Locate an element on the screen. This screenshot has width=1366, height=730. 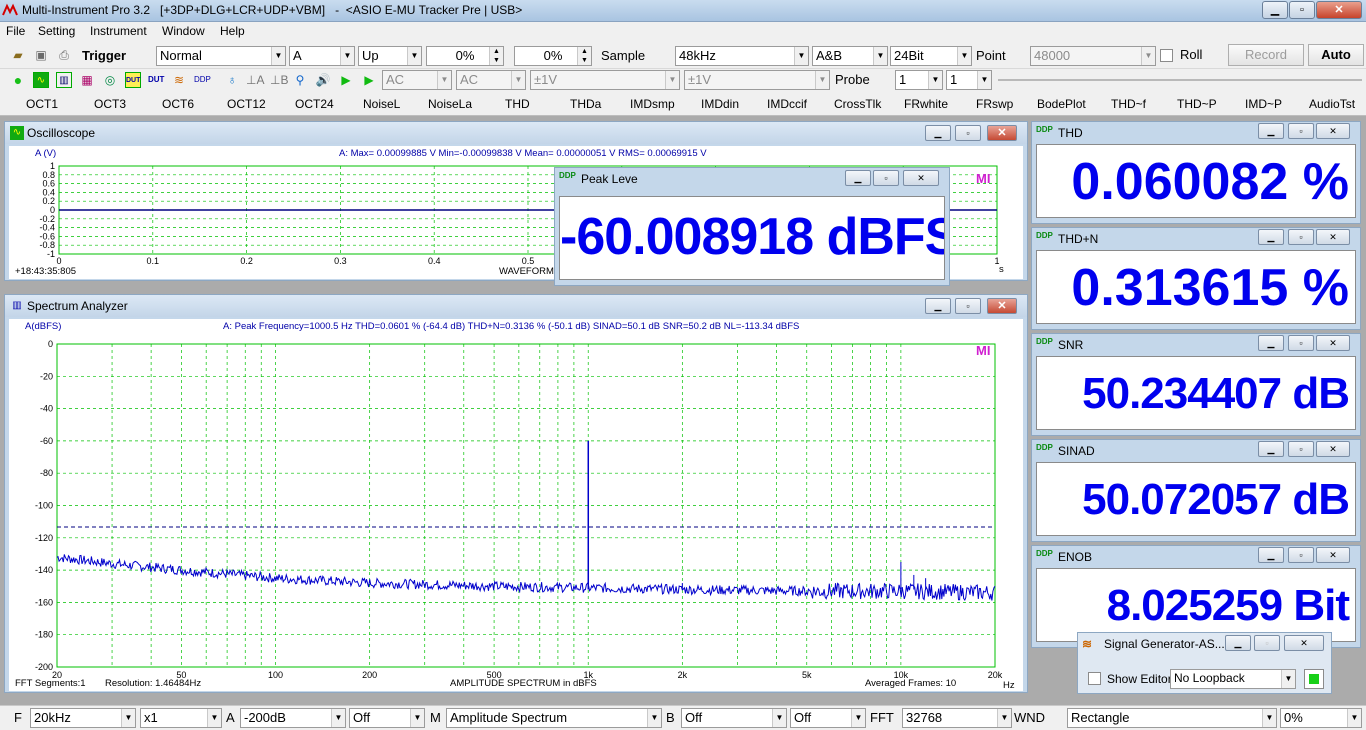
oscilloscope-maximize-button: ▫ is located at coordinates (968, 133).